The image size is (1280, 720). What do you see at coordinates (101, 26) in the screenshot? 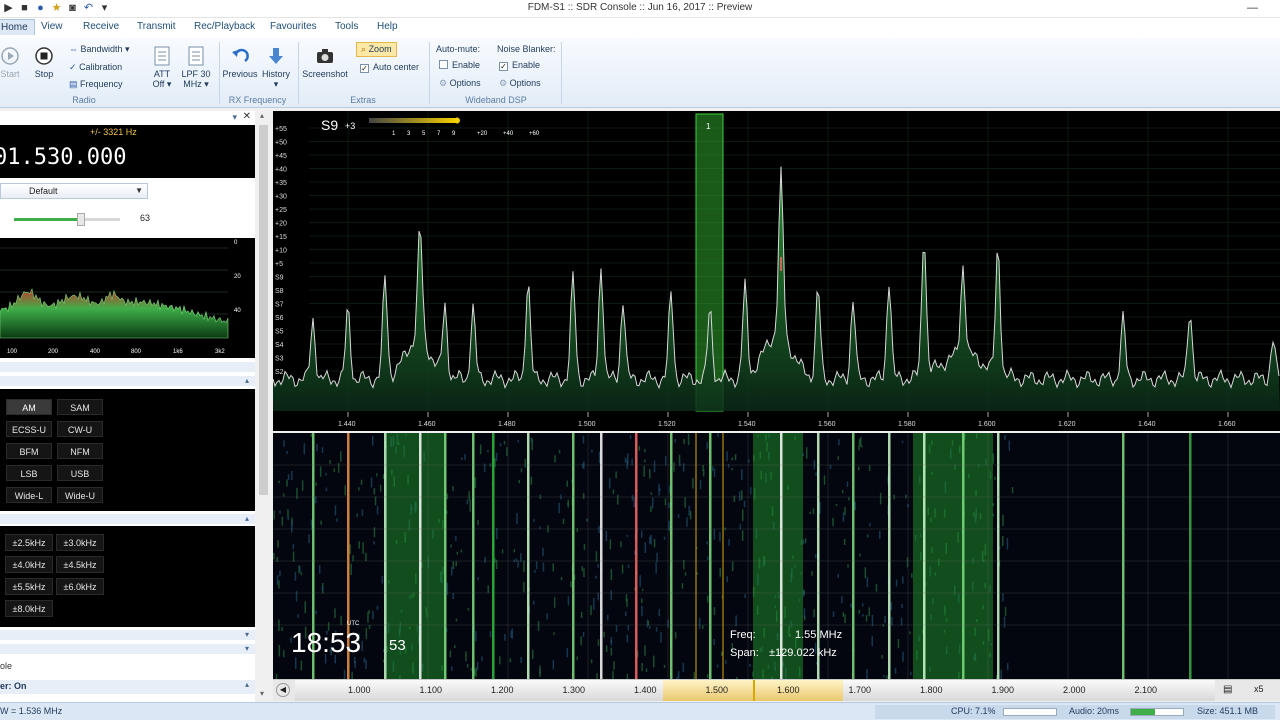
I see `tab-receive: Receive` at bounding box center [101, 26].